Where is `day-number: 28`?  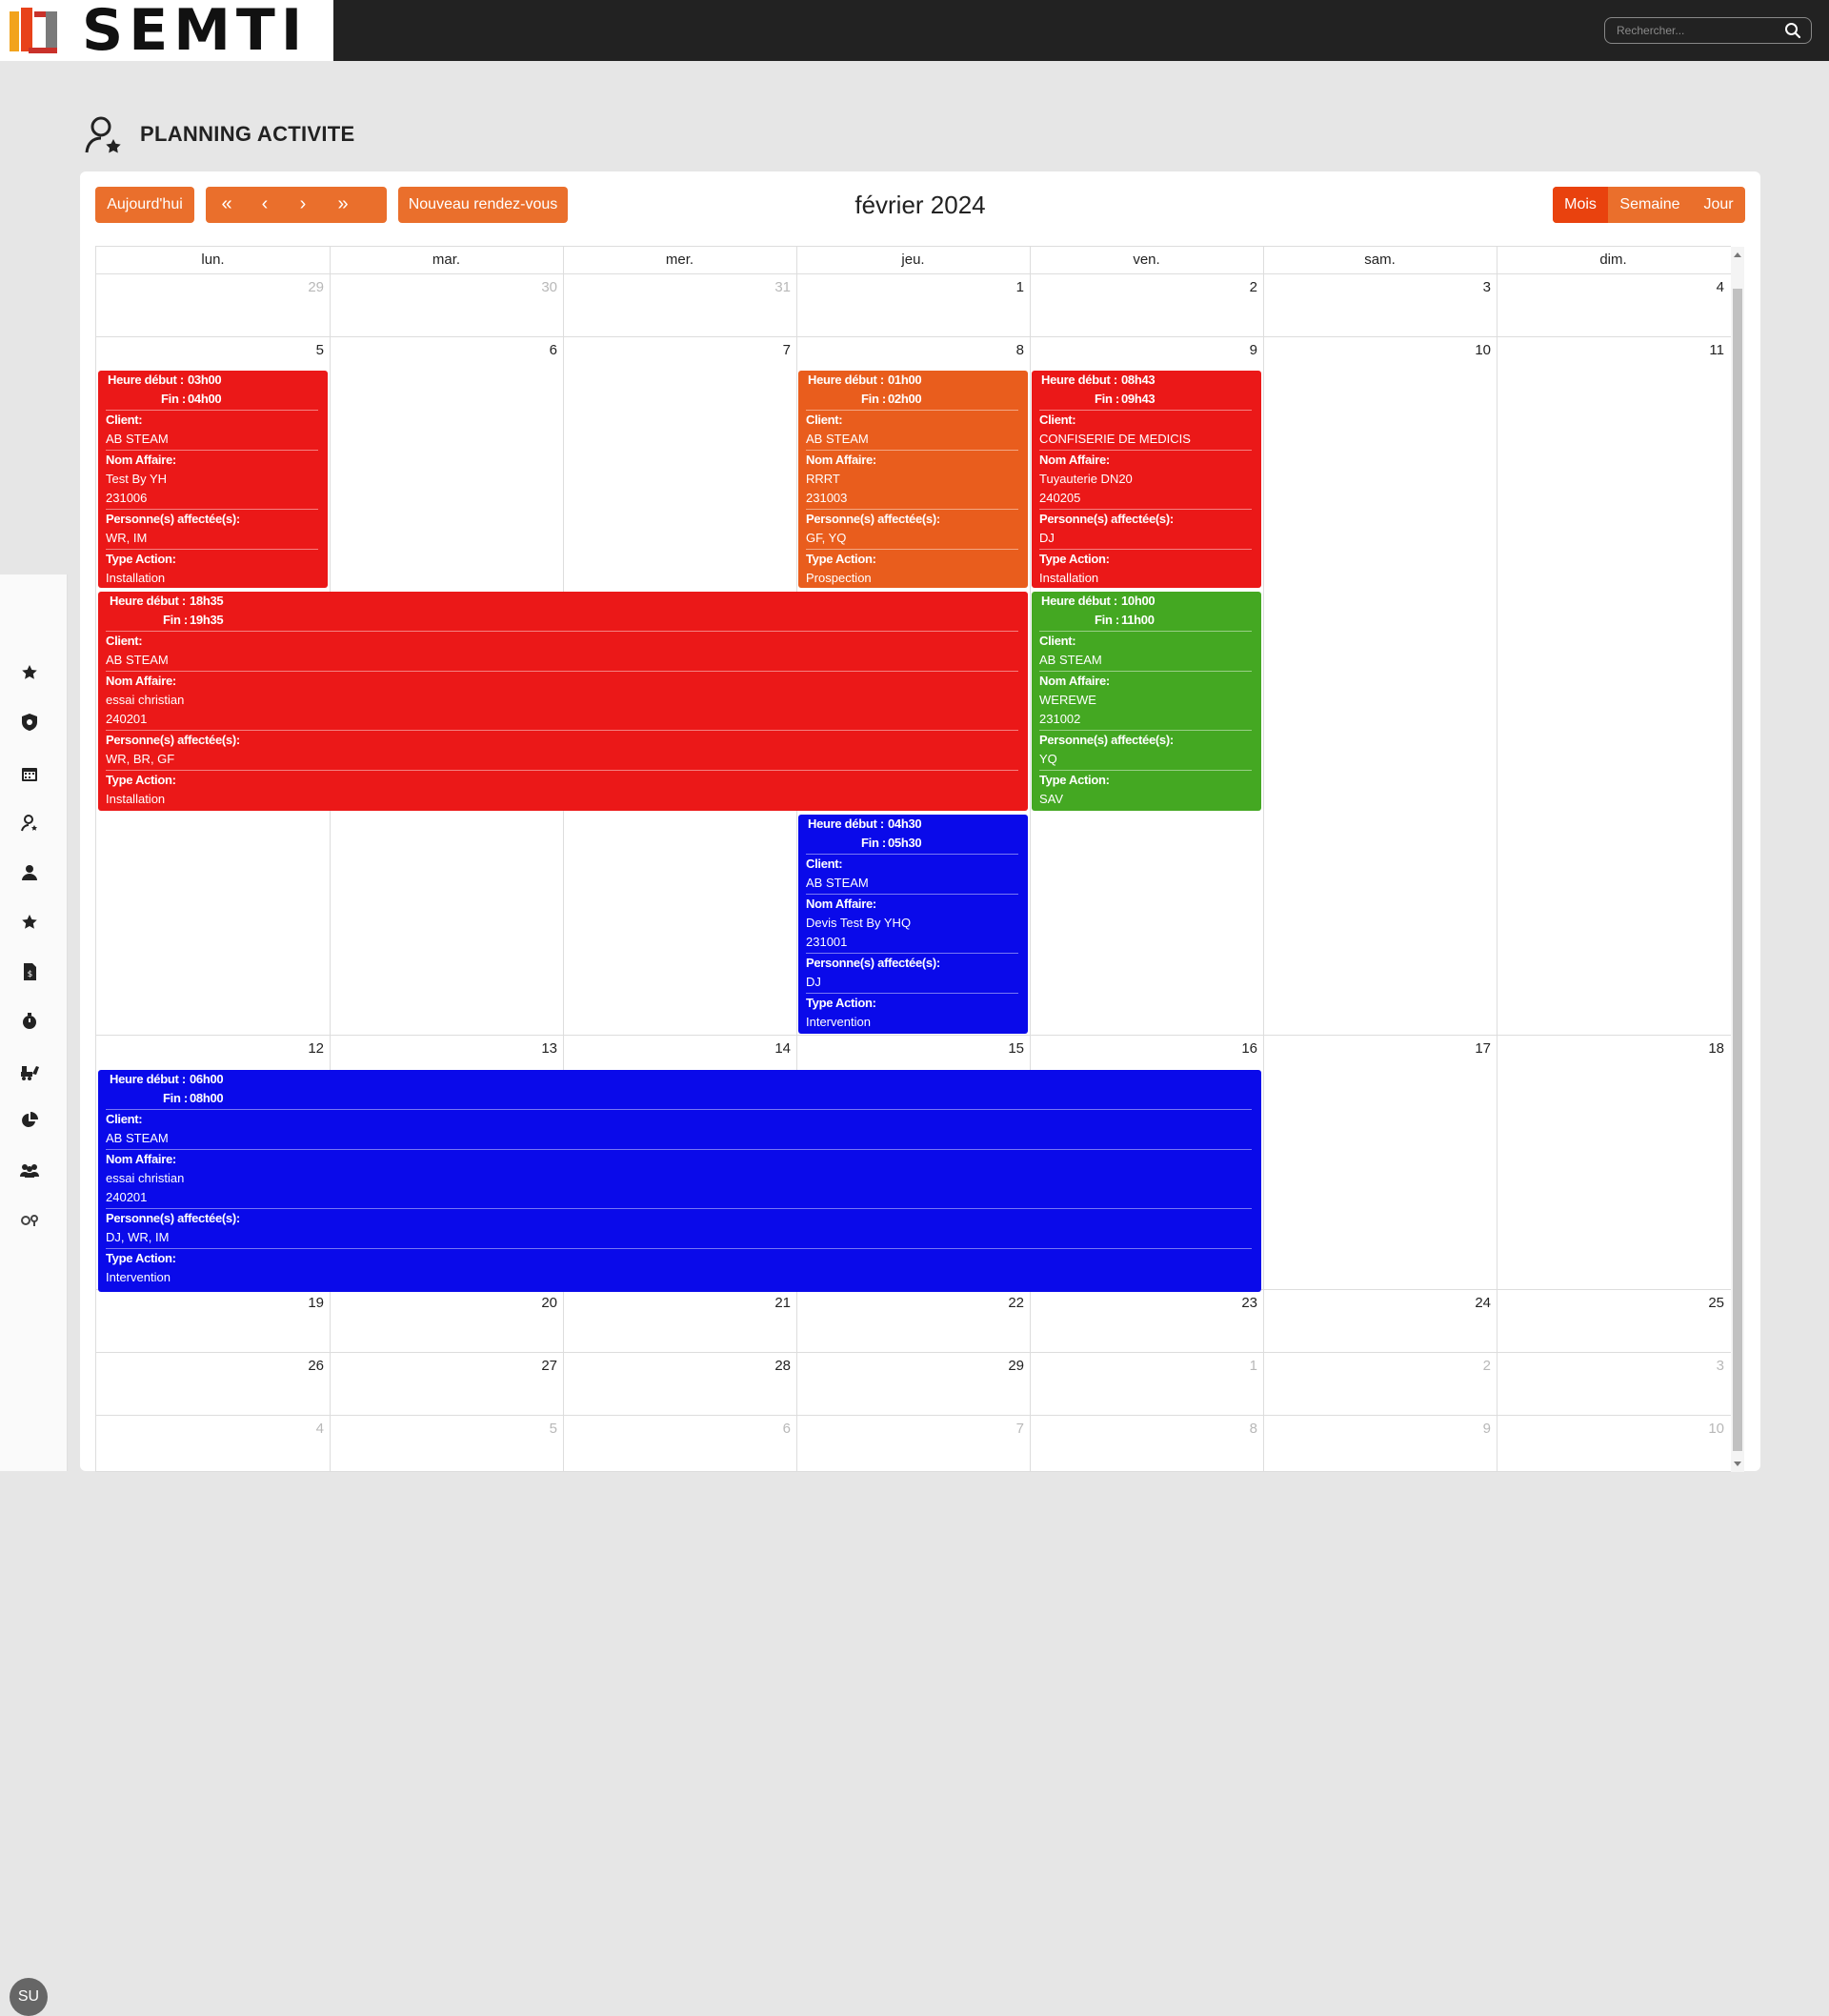 day-number: 28 is located at coordinates (772, 1366).